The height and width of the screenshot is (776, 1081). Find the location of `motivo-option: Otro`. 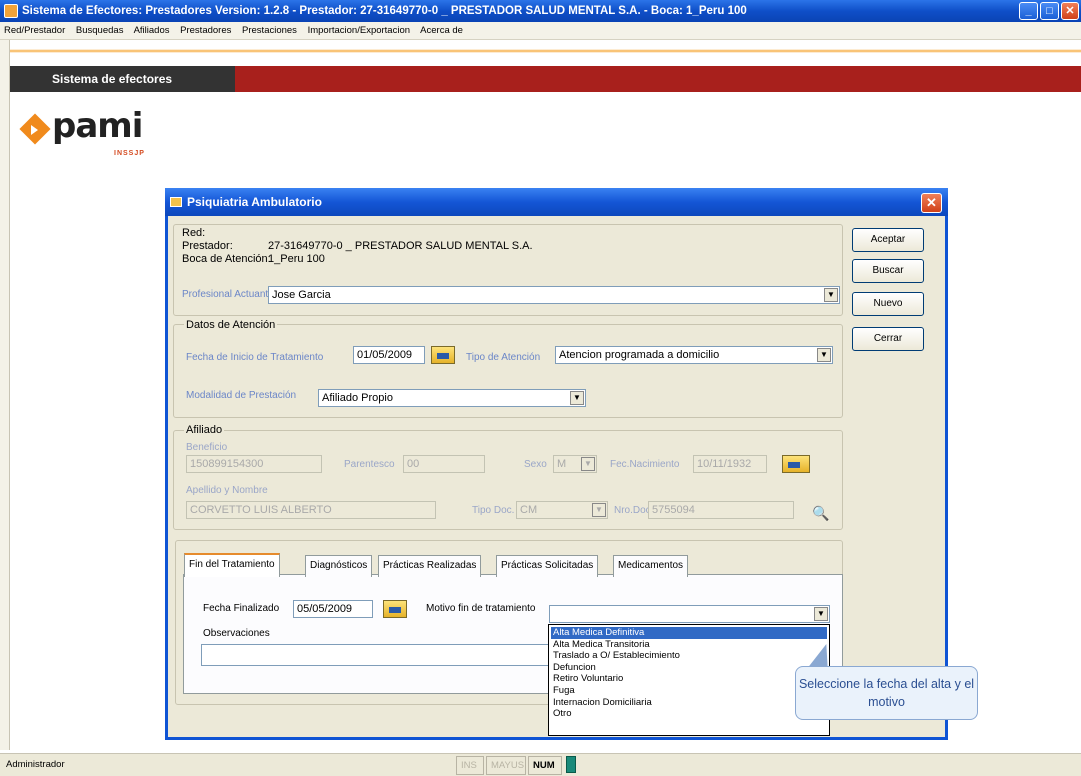

motivo-option: Otro is located at coordinates (689, 714).